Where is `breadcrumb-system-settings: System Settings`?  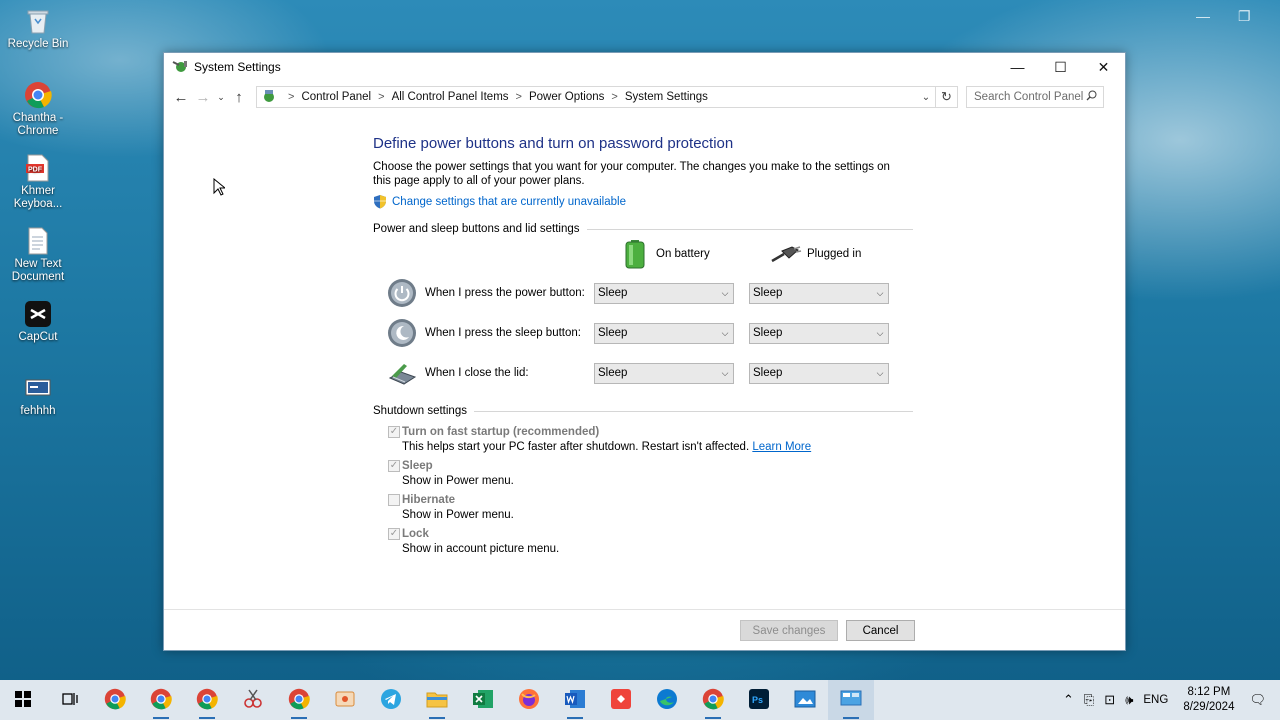 breadcrumb-system-settings: System Settings is located at coordinates (666, 97).